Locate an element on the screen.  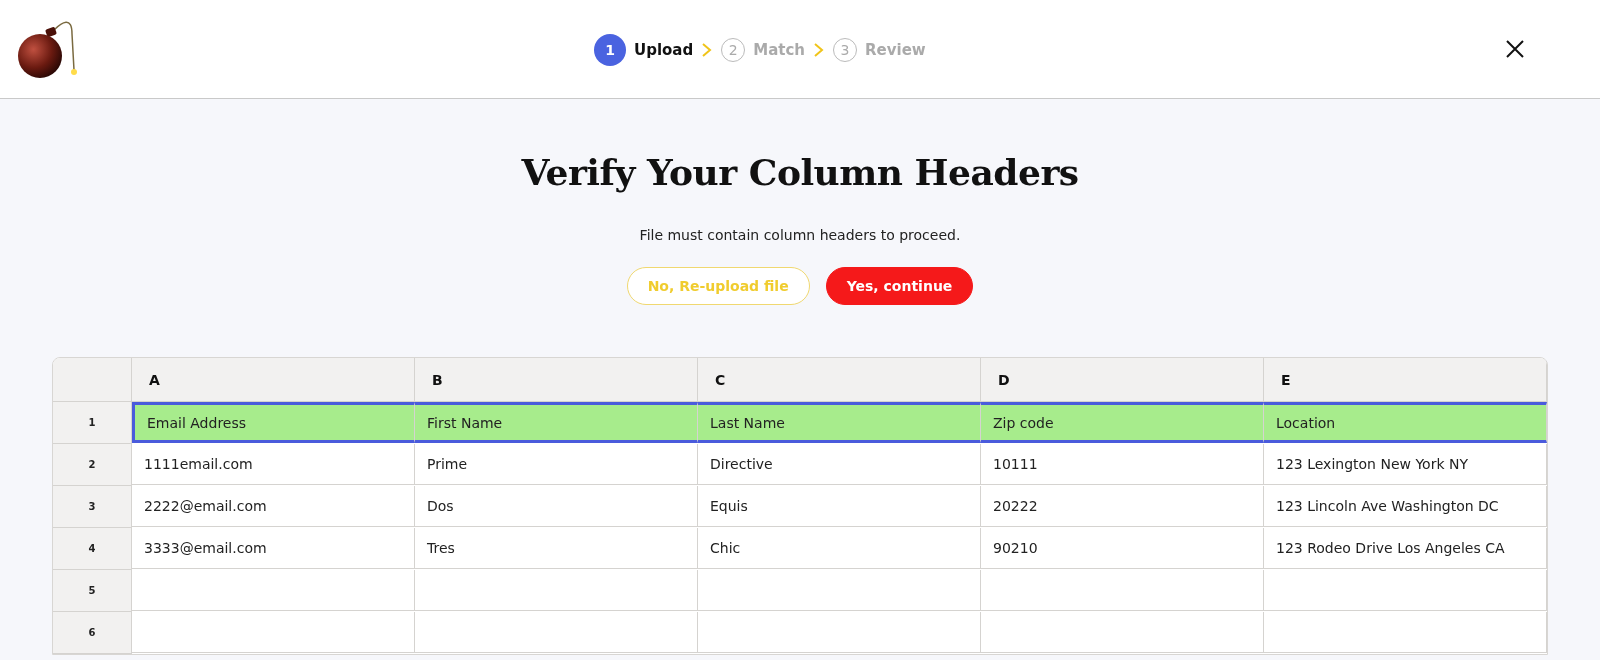
step-label: Match is located at coordinates (779, 50).